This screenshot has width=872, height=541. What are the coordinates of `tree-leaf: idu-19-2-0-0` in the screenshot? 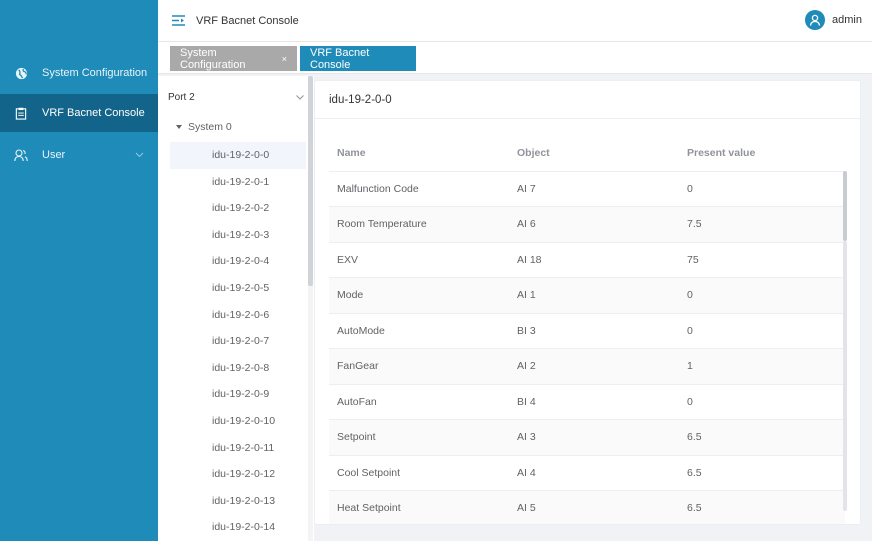 It's located at (238, 155).